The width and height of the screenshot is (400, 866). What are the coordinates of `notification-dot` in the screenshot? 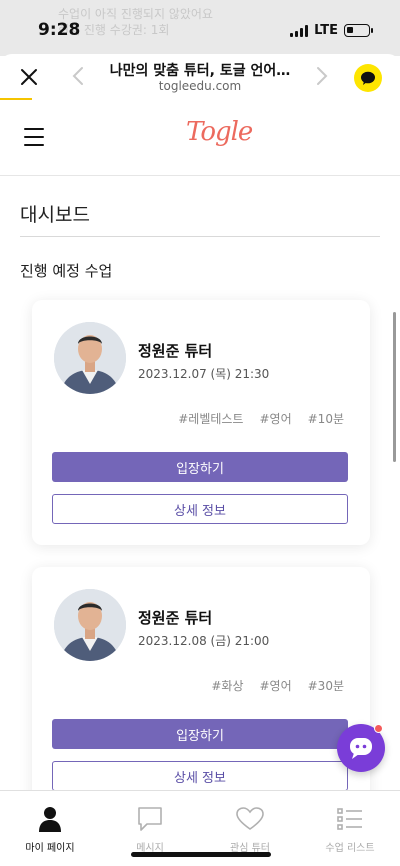 It's located at (378, 728).